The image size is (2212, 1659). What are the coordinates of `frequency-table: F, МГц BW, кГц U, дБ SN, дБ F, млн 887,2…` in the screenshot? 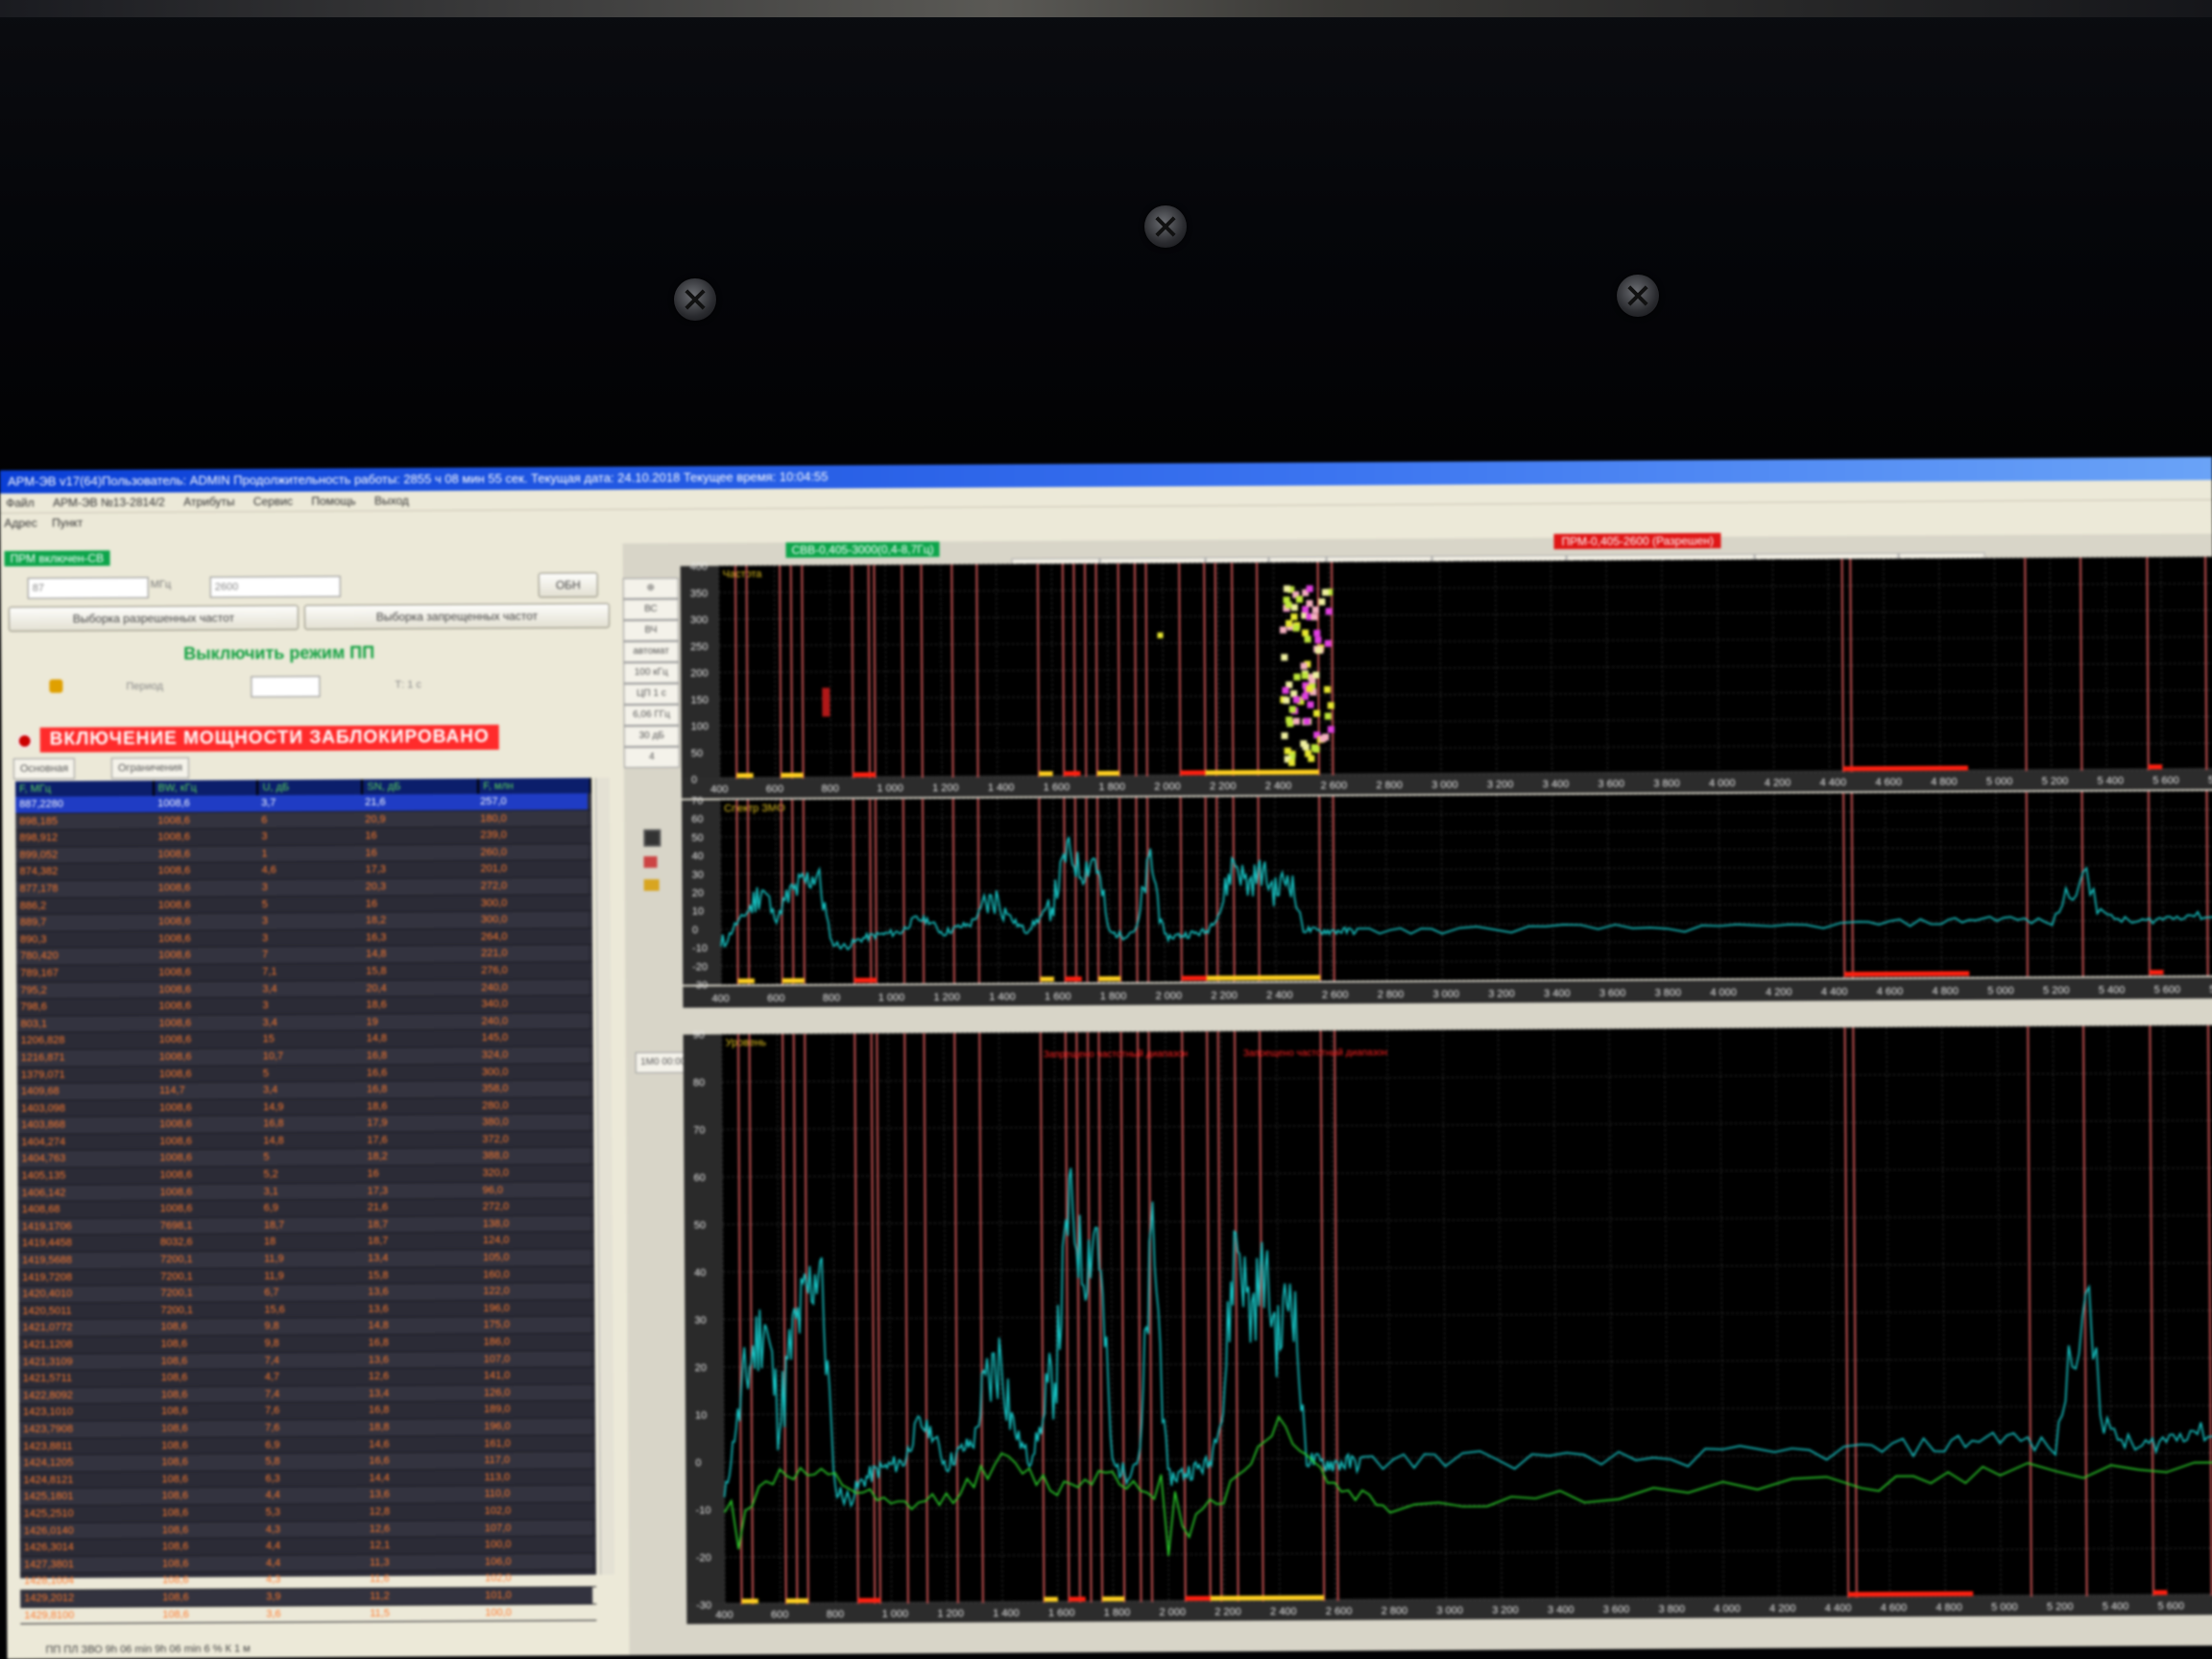 It's located at (305, 1201).